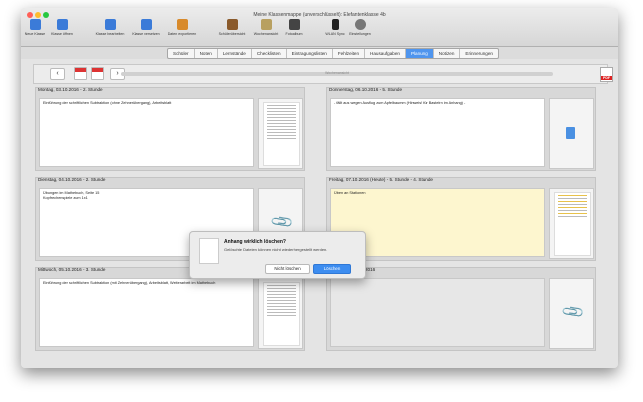  Describe the element at coordinates (206, 53) in the screenshot. I see `tab-noten: Noten` at that location.